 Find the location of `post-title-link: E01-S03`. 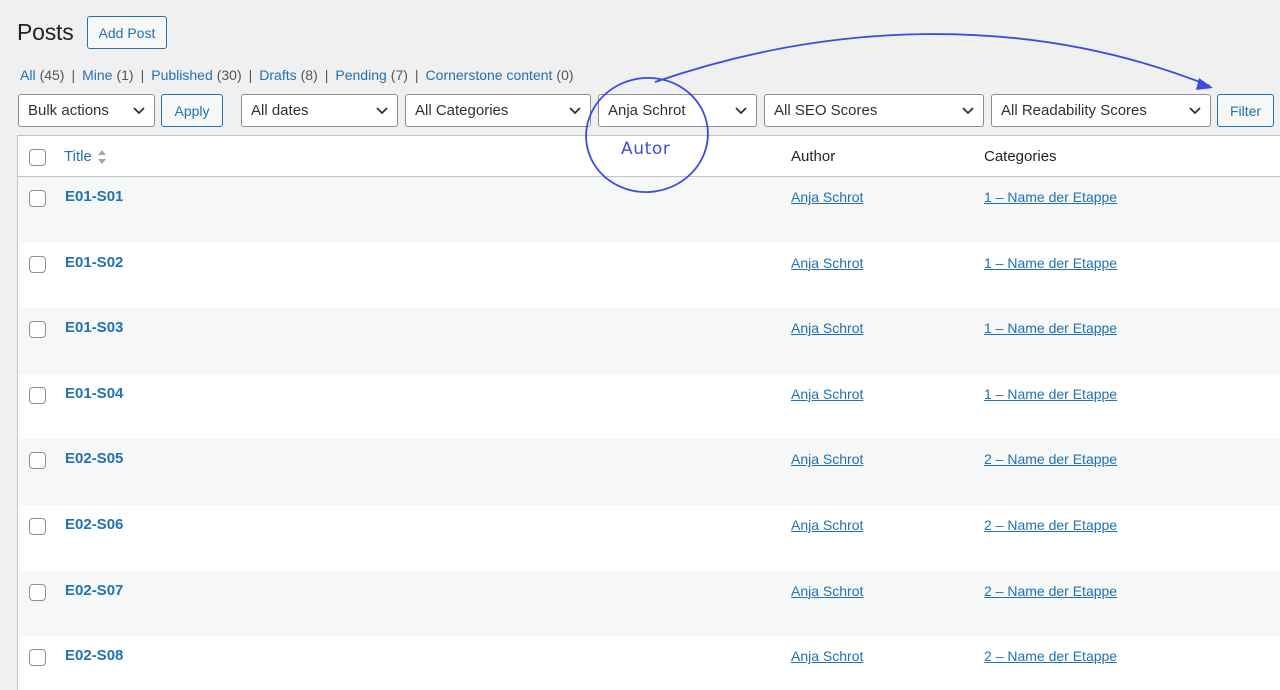

post-title-link: E01-S03 is located at coordinates (94, 327).